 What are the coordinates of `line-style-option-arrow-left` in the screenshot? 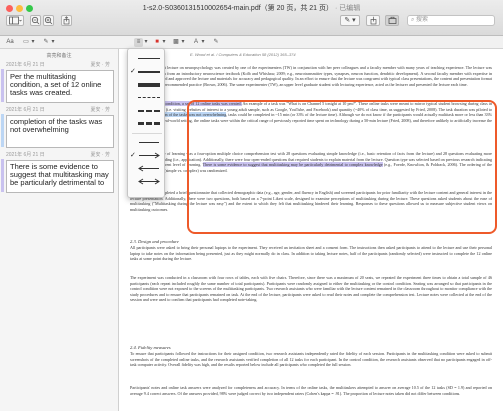 It's located at (147, 168).